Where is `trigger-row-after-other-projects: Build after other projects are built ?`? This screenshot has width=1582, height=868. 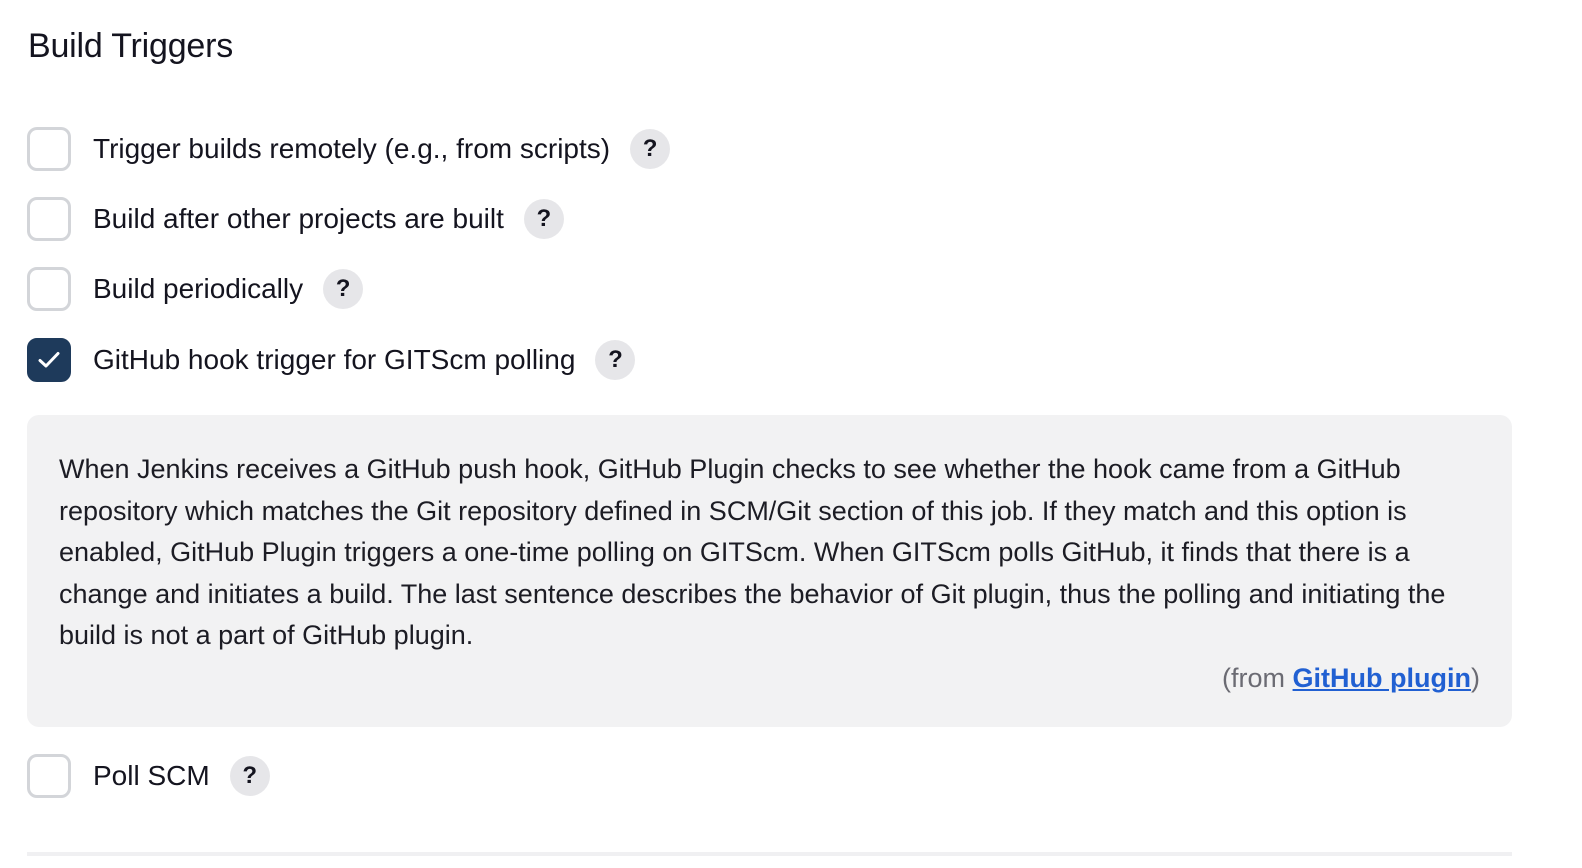
trigger-row-after-other-projects: Build after other projects are built ? is located at coordinates (295, 219).